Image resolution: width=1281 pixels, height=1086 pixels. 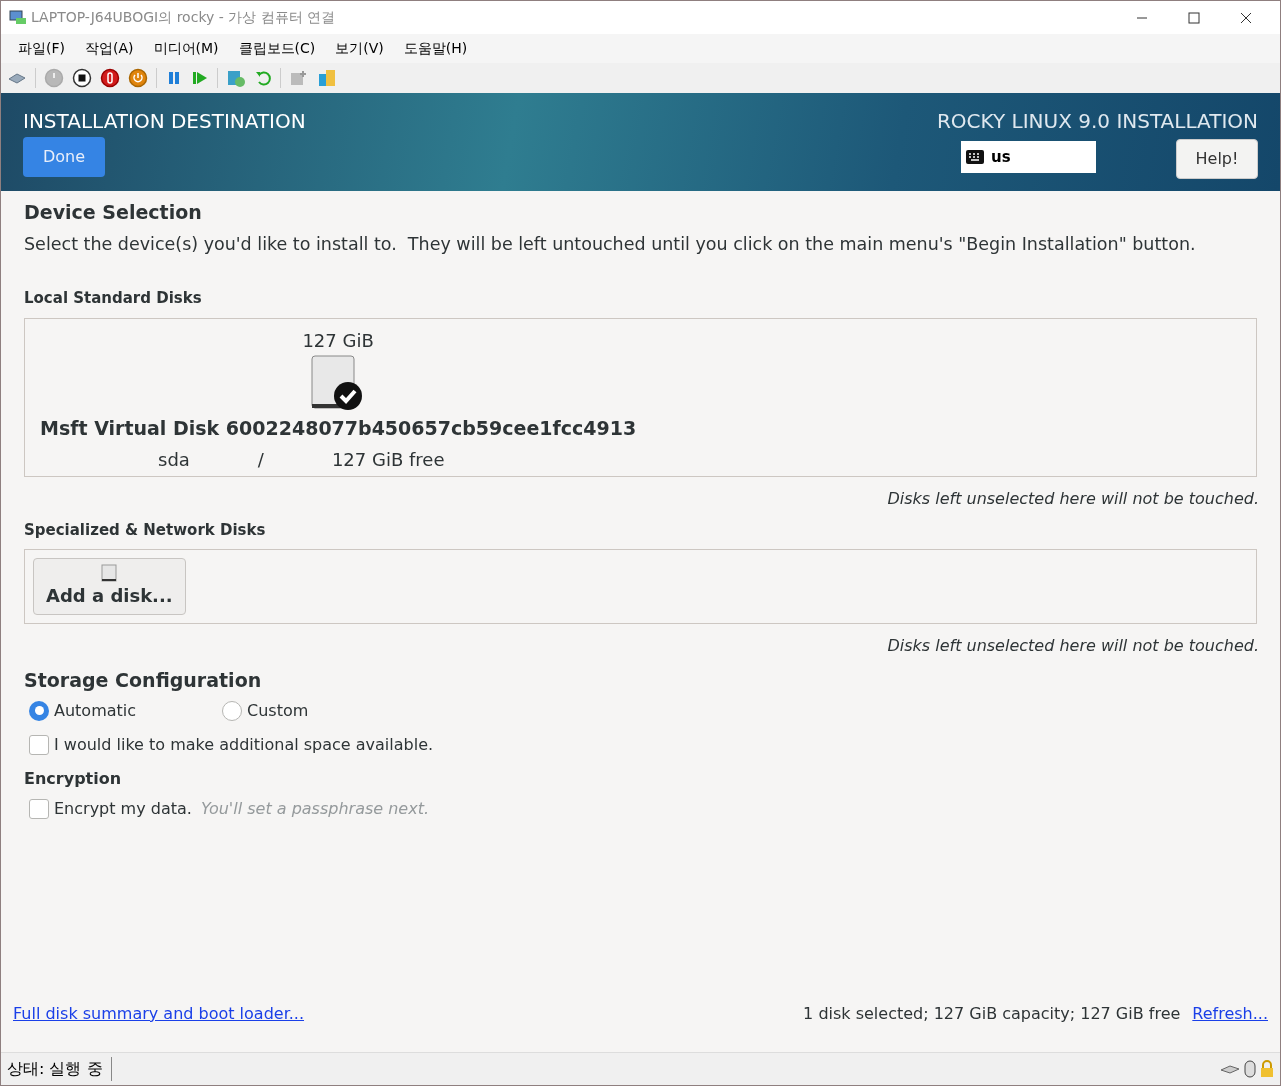 I want to click on menu-item: 작업(A), so click(x=109, y=48).